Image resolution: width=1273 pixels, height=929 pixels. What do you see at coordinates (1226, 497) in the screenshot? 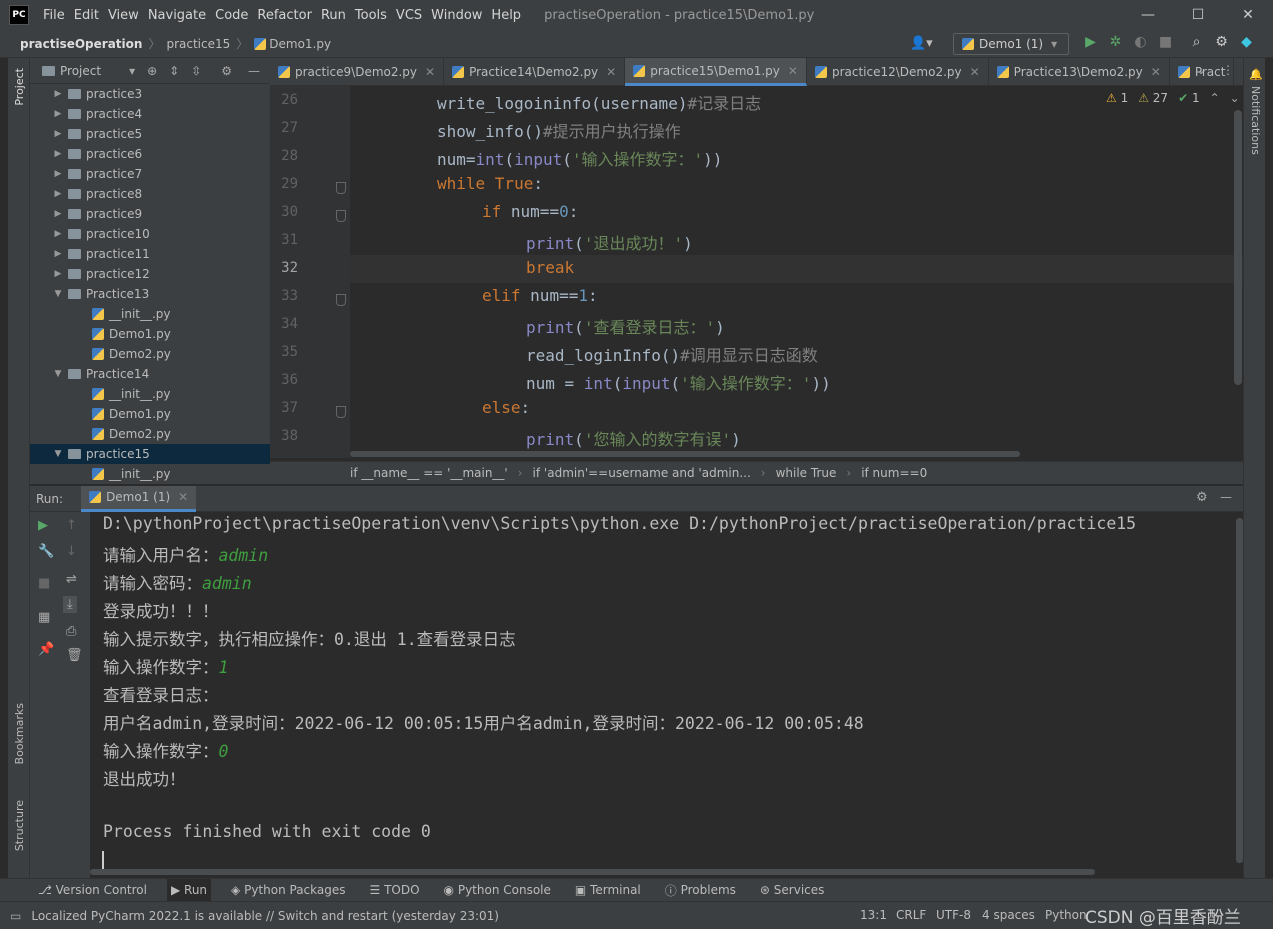
I see `hide-panel-icon: —` at bounding box center [1226, 497].